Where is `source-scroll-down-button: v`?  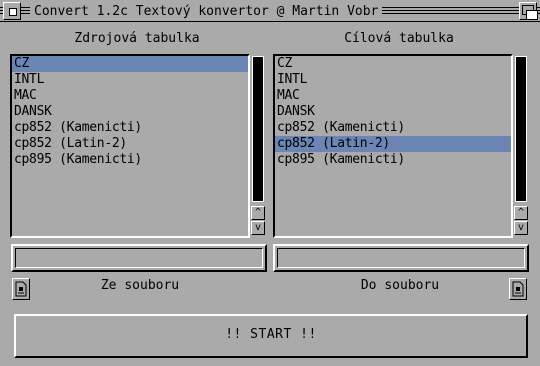
source-scroll-down-button: v is located at coordinates (258, 228).